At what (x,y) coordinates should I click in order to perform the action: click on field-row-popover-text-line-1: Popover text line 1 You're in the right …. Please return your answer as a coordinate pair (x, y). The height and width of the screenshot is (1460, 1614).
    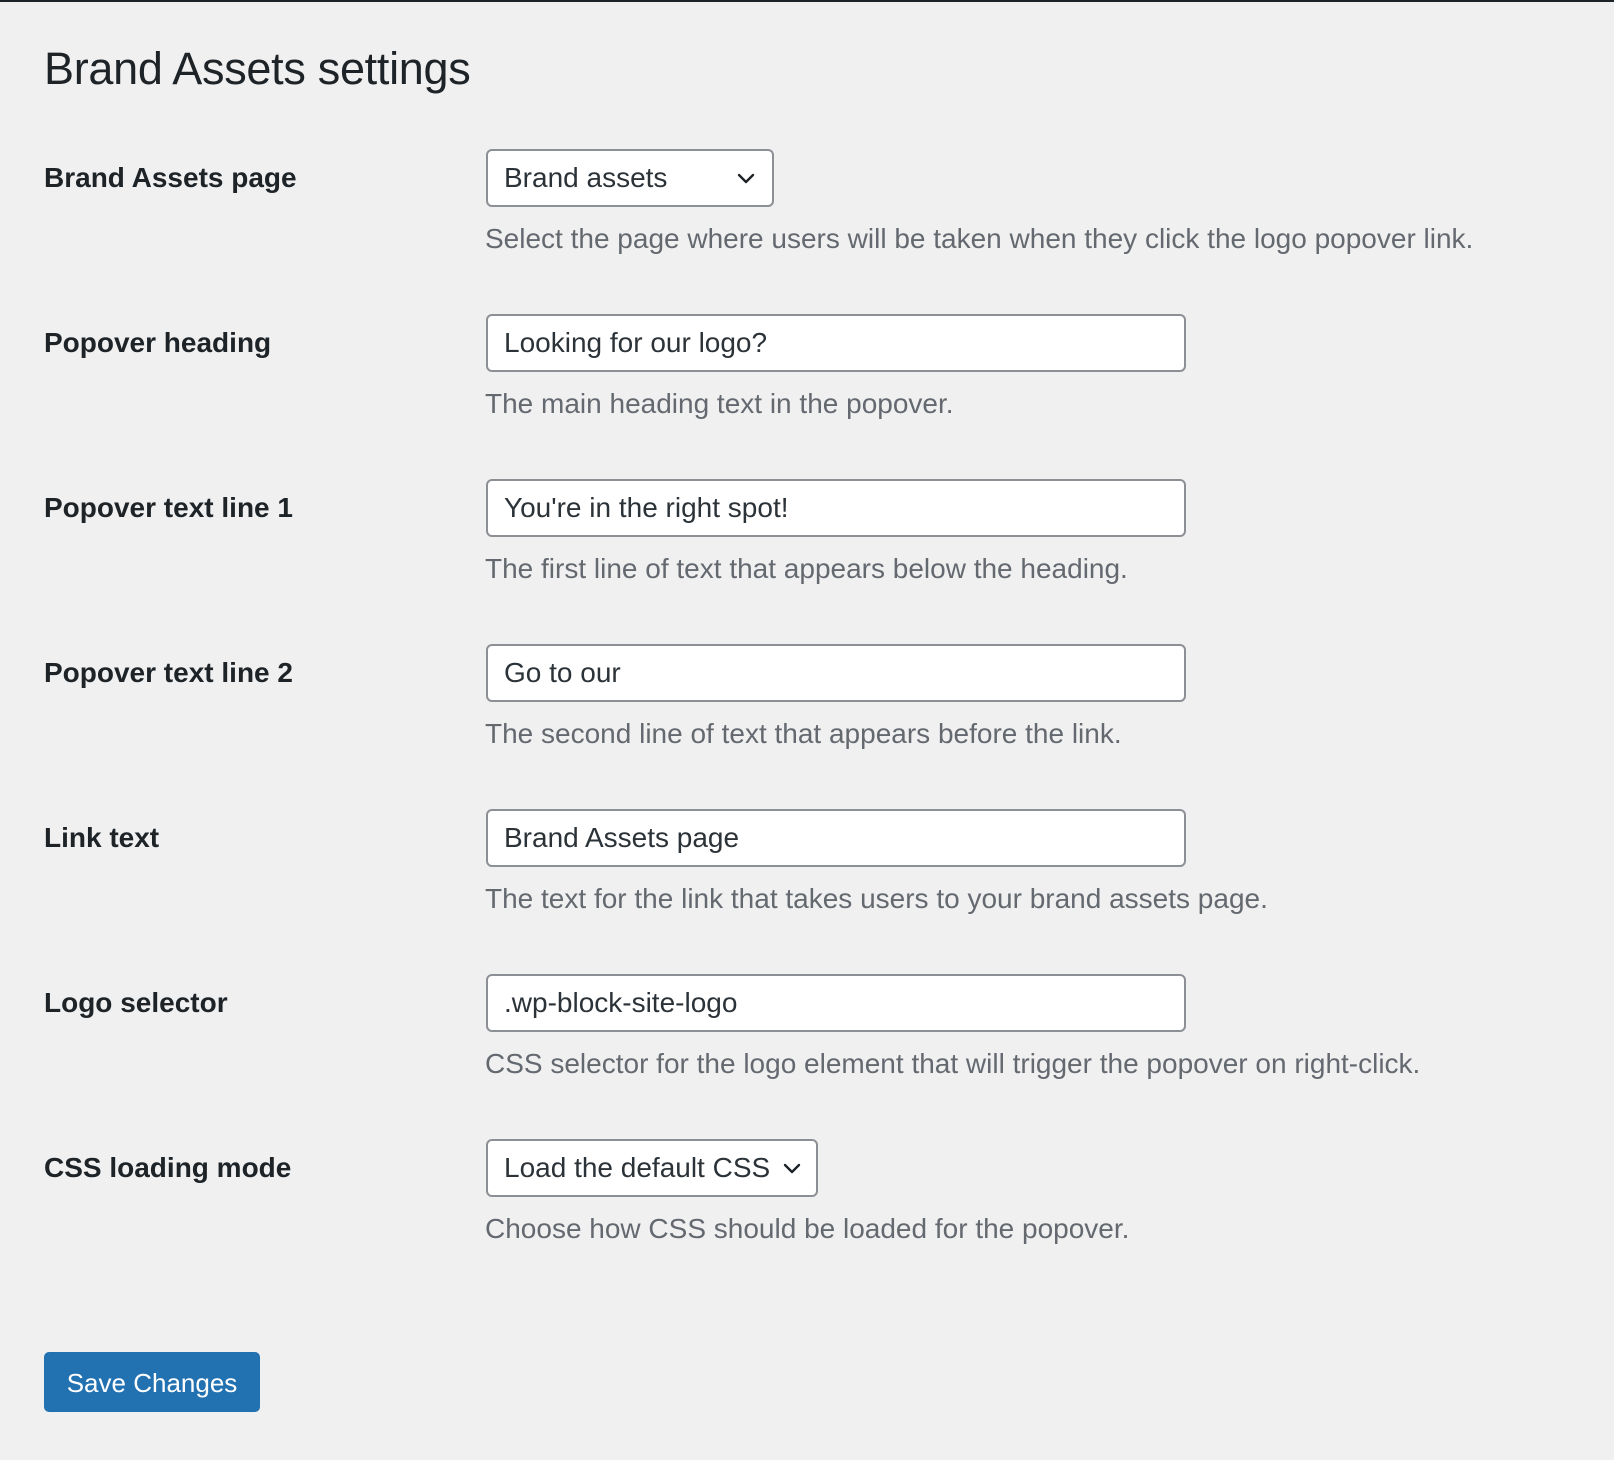
    Looking at the image, I should click on (807, 539).